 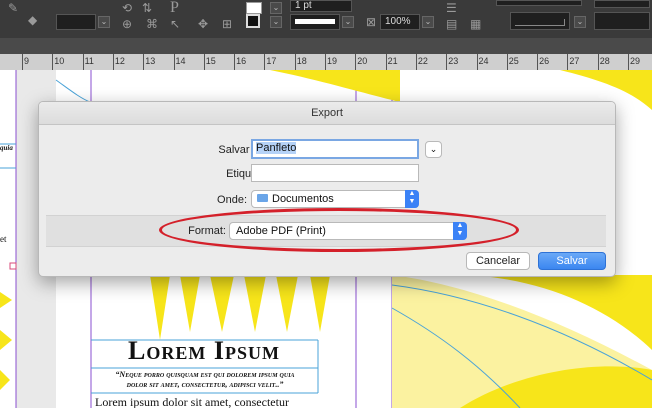 What do you see at coordinates (315, 22) in the screenshot?
I see `stroke-type-field` at bounding box center [315, 22].